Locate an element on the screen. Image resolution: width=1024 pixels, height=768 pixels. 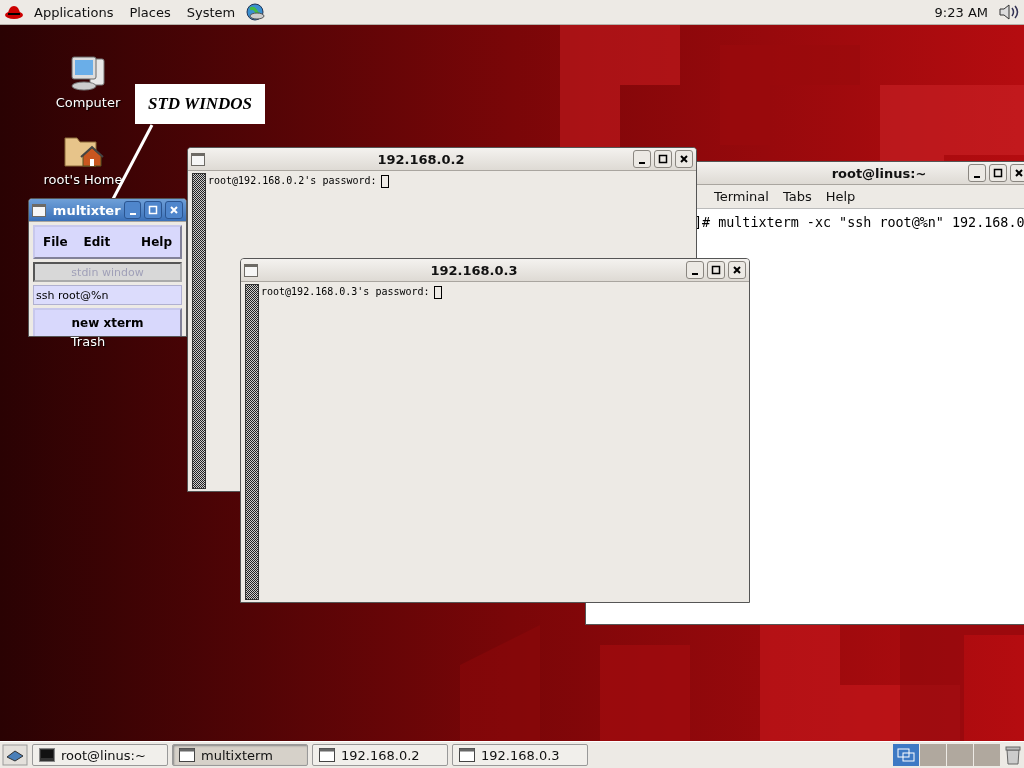
volume-icon is located at coordinates (1009, 12).